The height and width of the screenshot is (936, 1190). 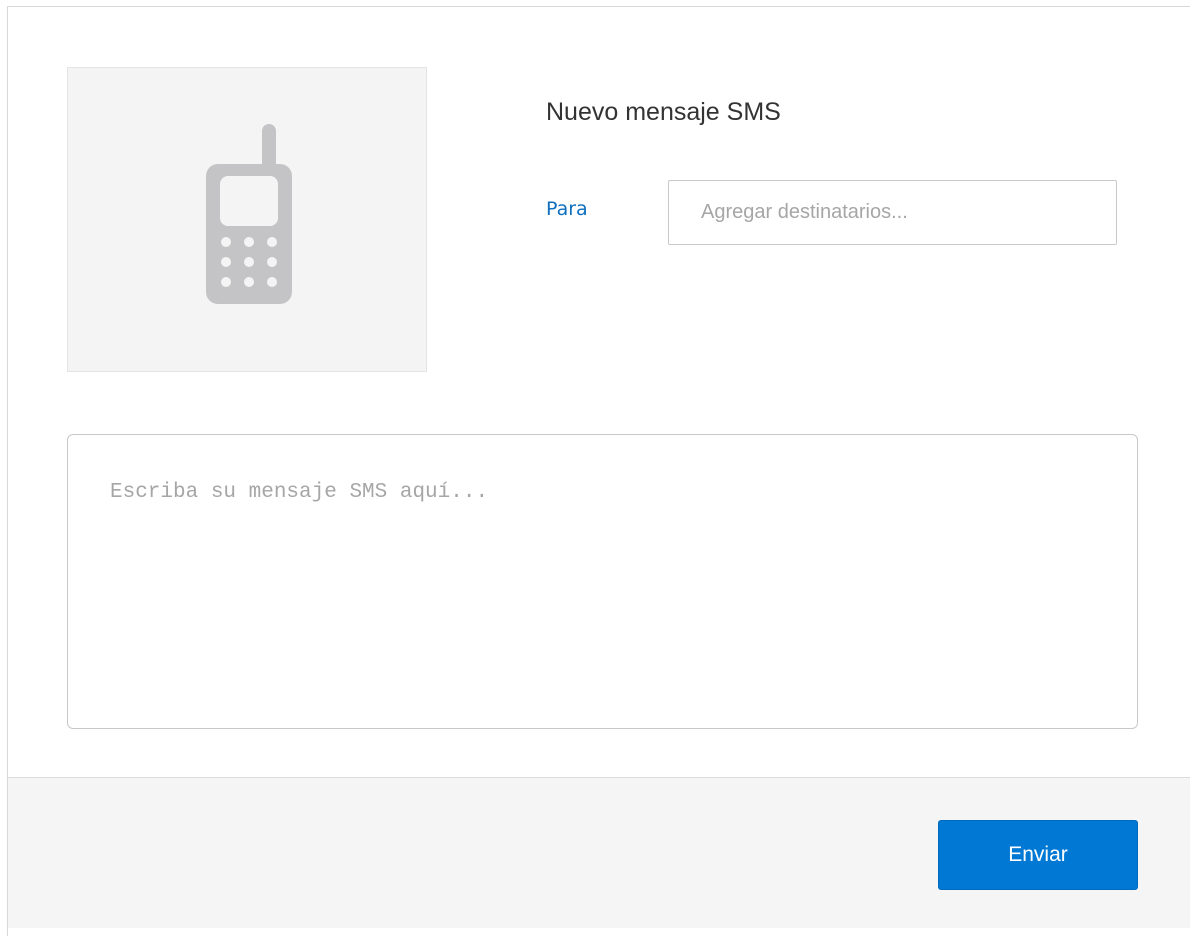 I want to click on recipient-avatar, so click(x=247, y=219).